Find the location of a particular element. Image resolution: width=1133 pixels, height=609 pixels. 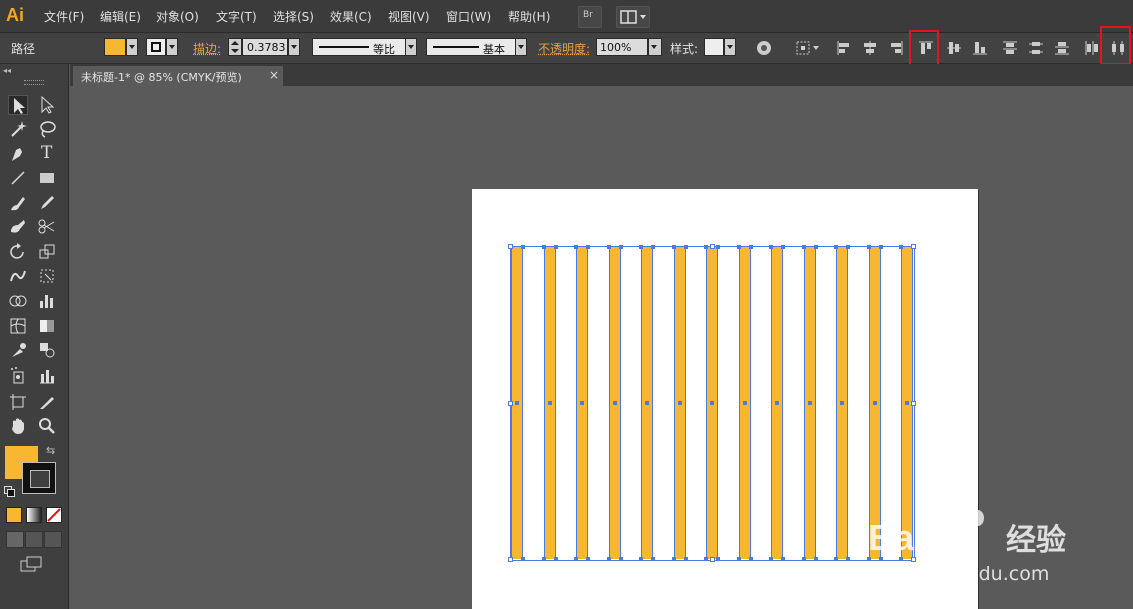

rectangle-tool-icon is located at coordinates (47, 178).